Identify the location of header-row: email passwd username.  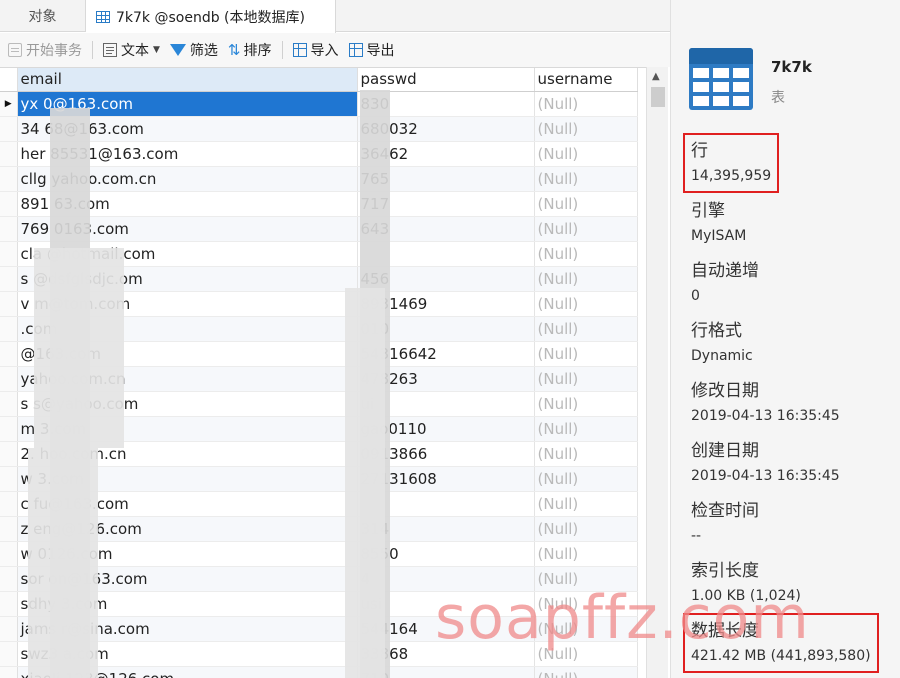
(319, 80).